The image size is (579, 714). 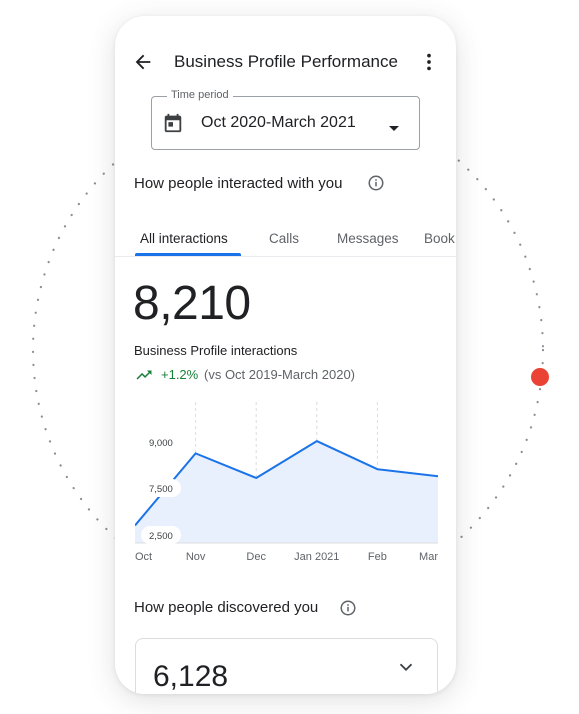 I want to click on red-dot-indicator, so click(x=540, y=377).